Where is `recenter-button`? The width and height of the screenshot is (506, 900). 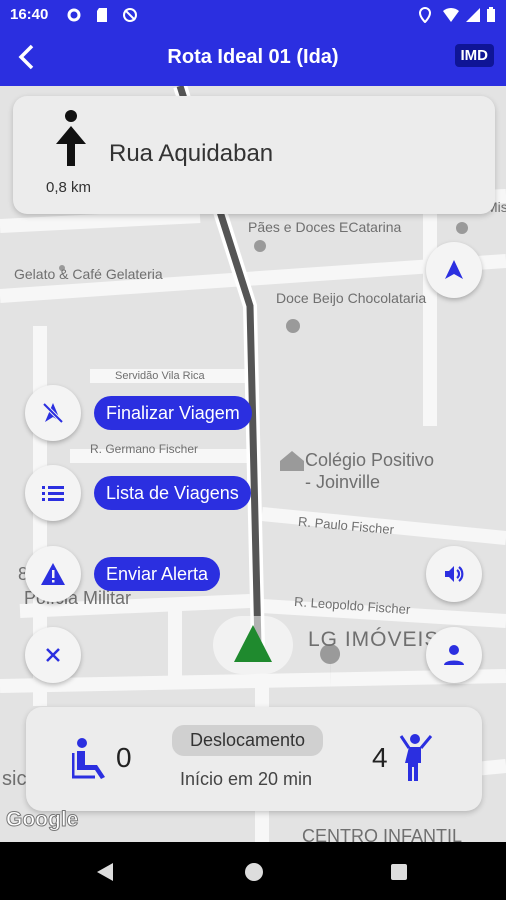
recenter-button is located at coordinates (454, 270).